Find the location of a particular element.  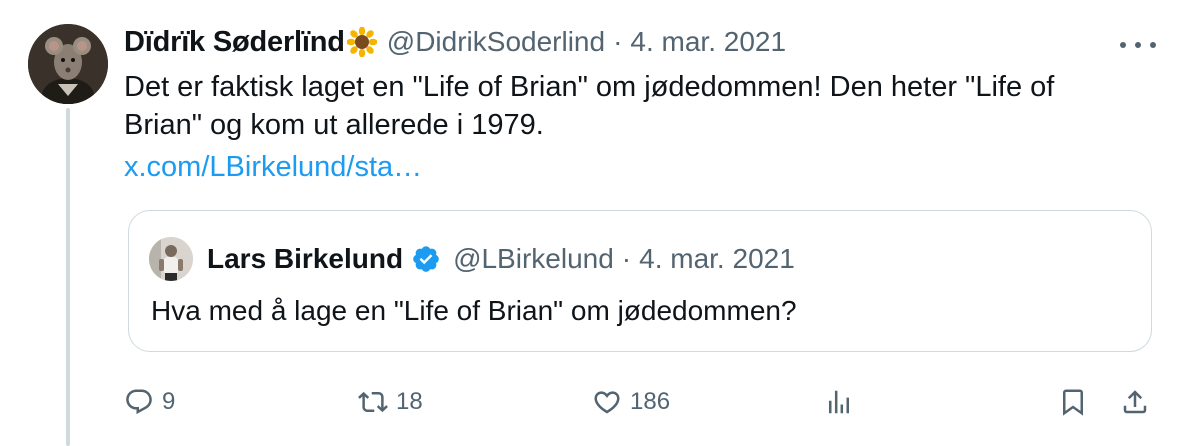

heart-icon is located at coordinates (607, 402).